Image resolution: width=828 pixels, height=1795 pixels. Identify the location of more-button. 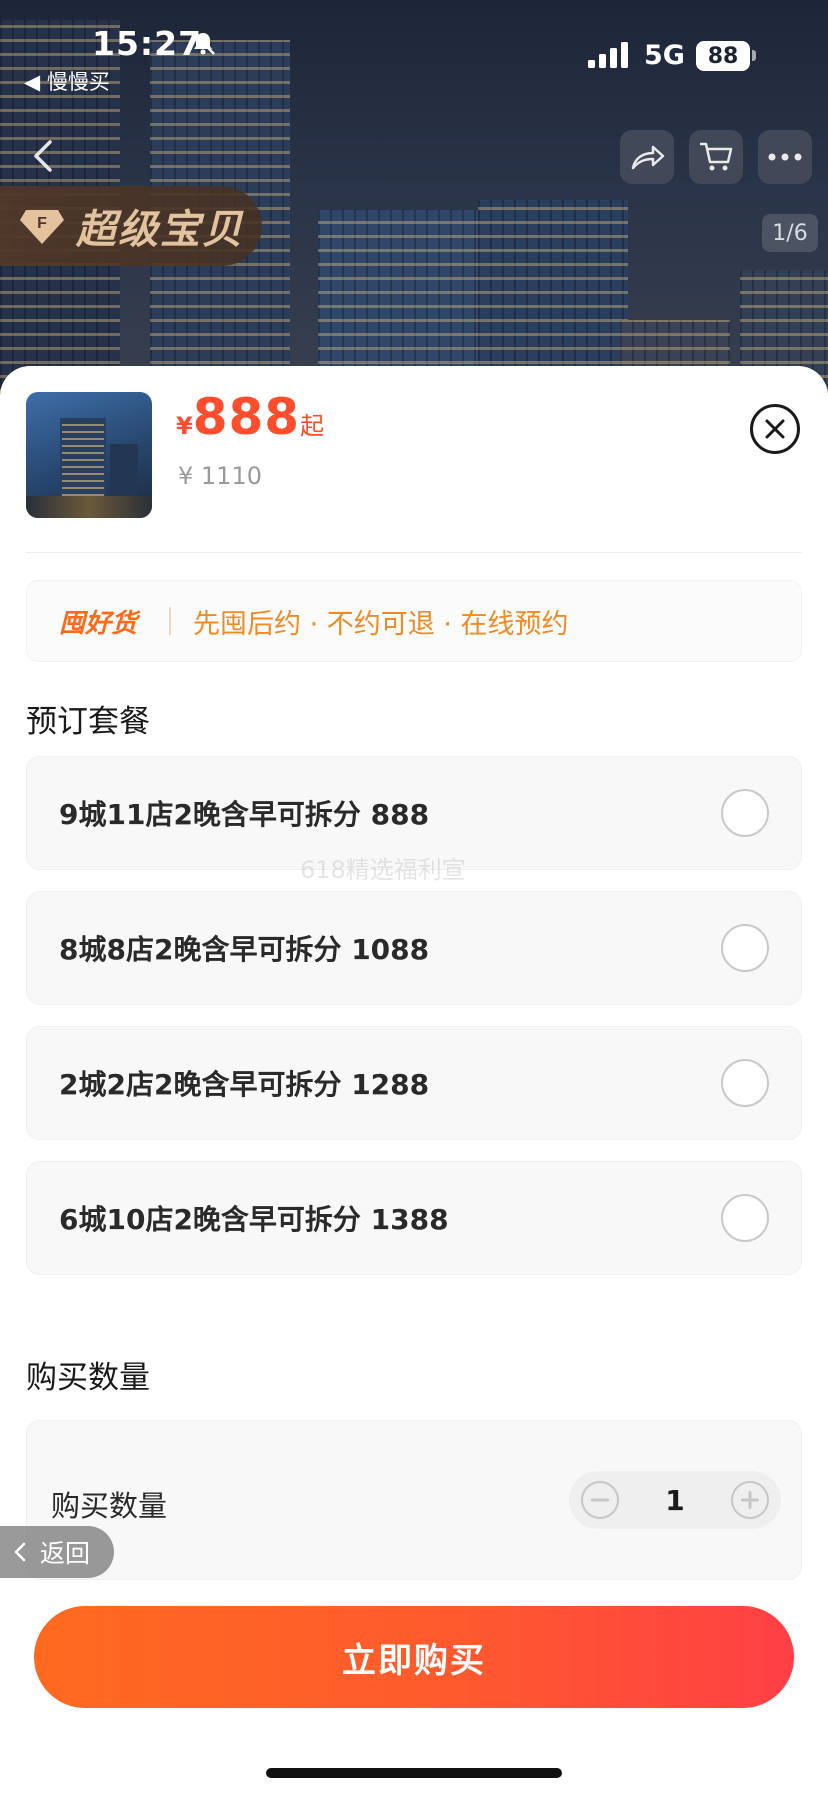
(785, 157).